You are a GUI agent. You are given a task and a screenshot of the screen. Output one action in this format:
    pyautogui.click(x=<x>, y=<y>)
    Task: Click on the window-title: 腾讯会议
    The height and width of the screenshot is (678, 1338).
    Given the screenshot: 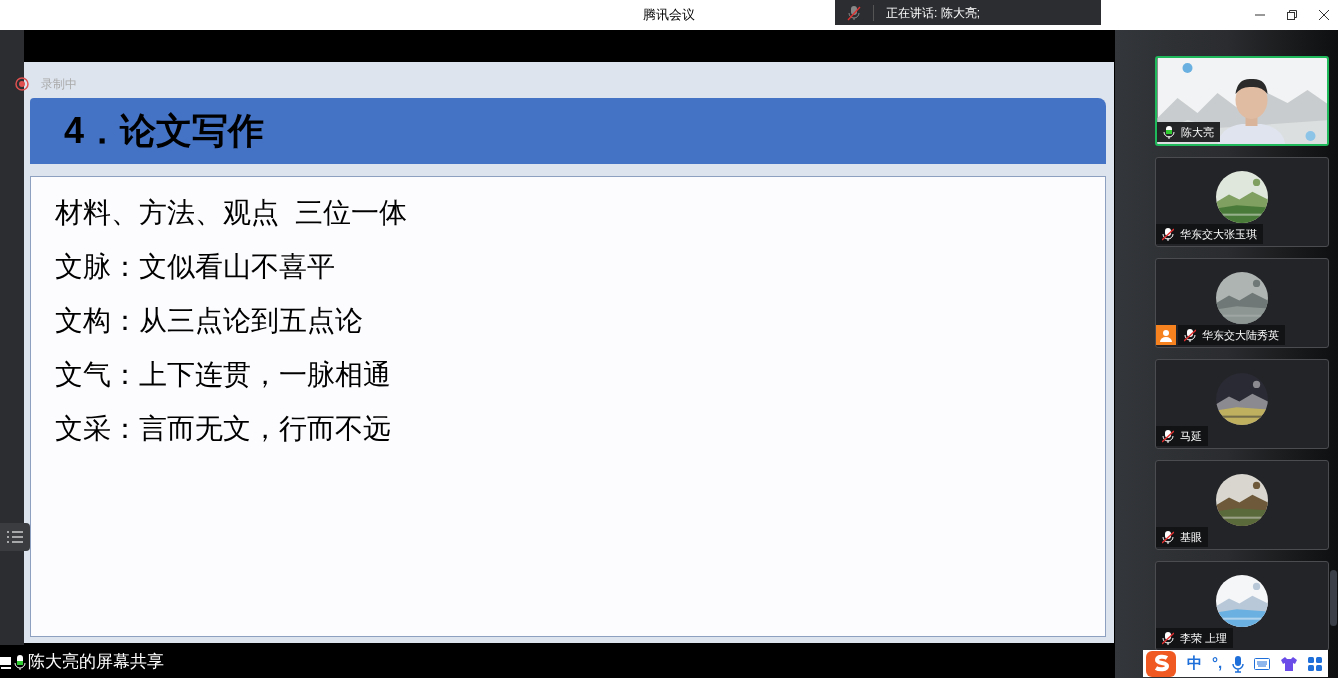 What is the action you would take?
    pyautogui.click(x=669, y=15)
    